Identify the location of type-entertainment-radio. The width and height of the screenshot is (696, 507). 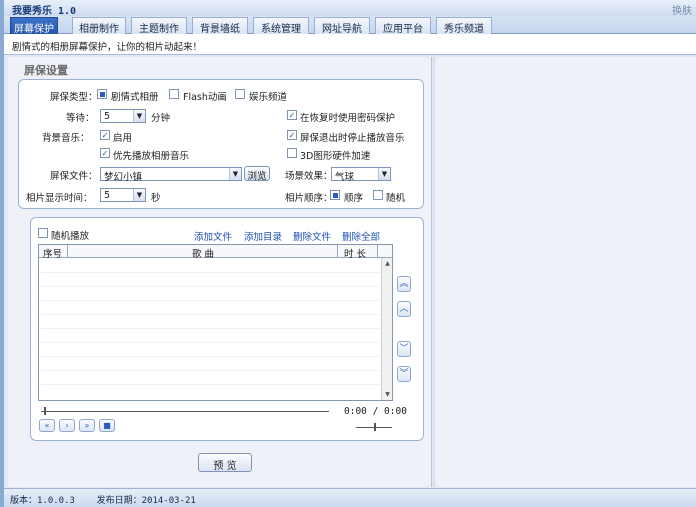
(240, 94).